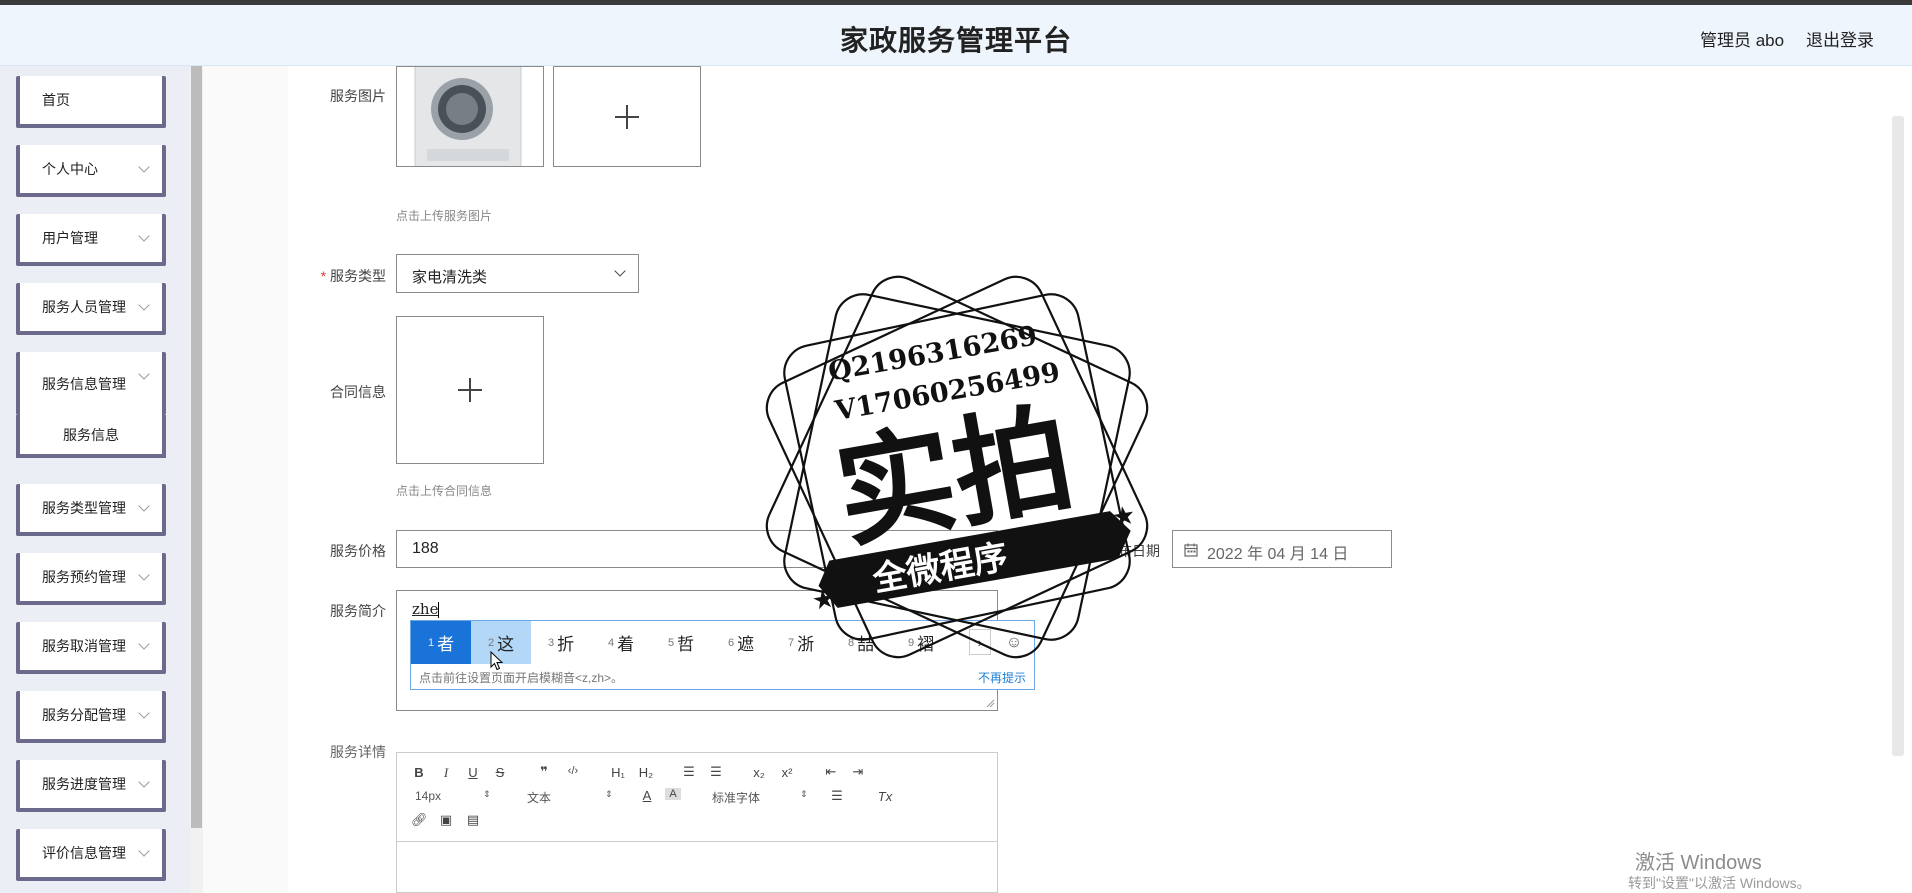  I want to click on font-family-value: 标准字体, so click(736, 798).